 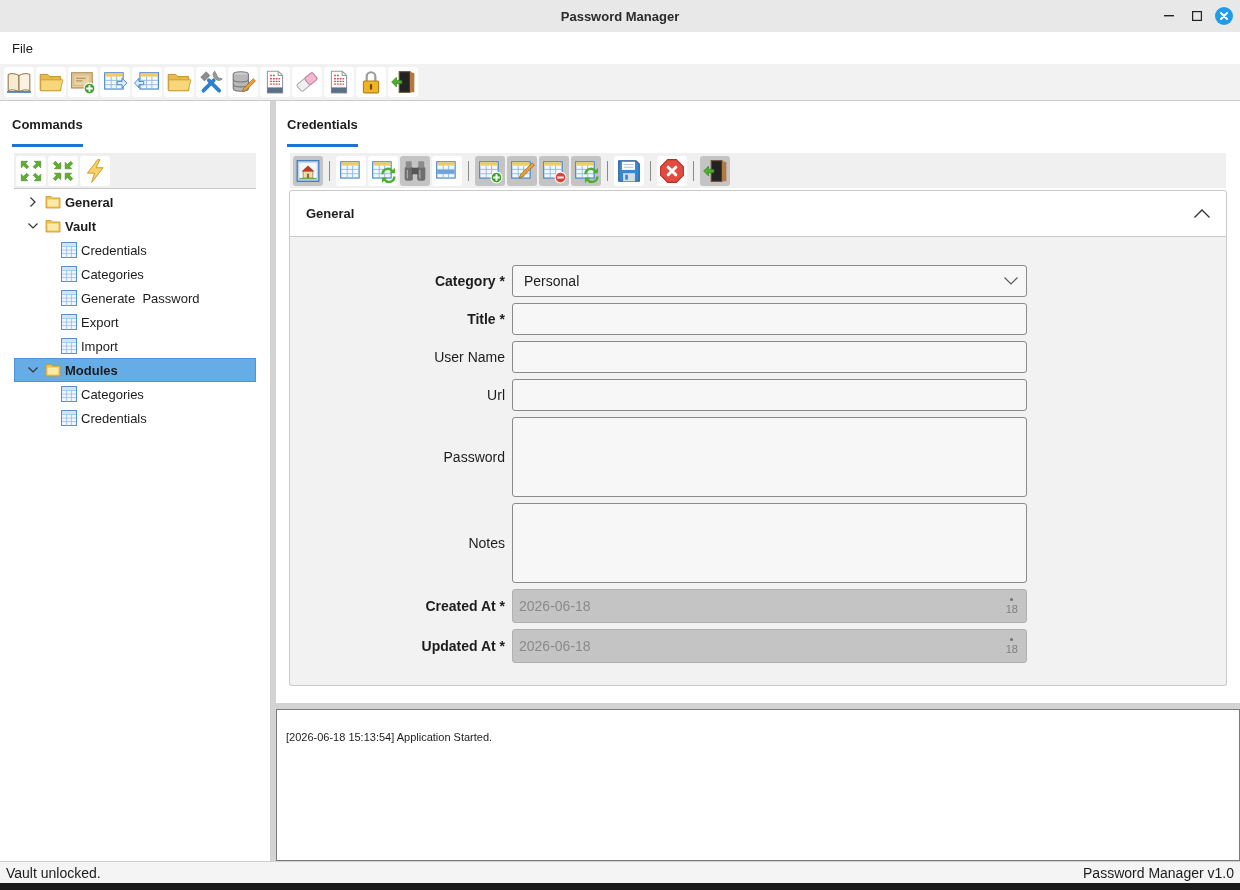 What do you see at coordinates (135, 370) in the screenshot?
I see `tree-item: Modules` at bounding box center [135, 370].